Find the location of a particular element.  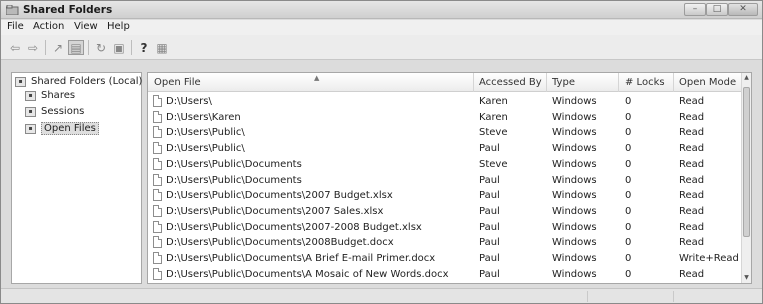

minimize-button: – is located at coordinates (695, 9).